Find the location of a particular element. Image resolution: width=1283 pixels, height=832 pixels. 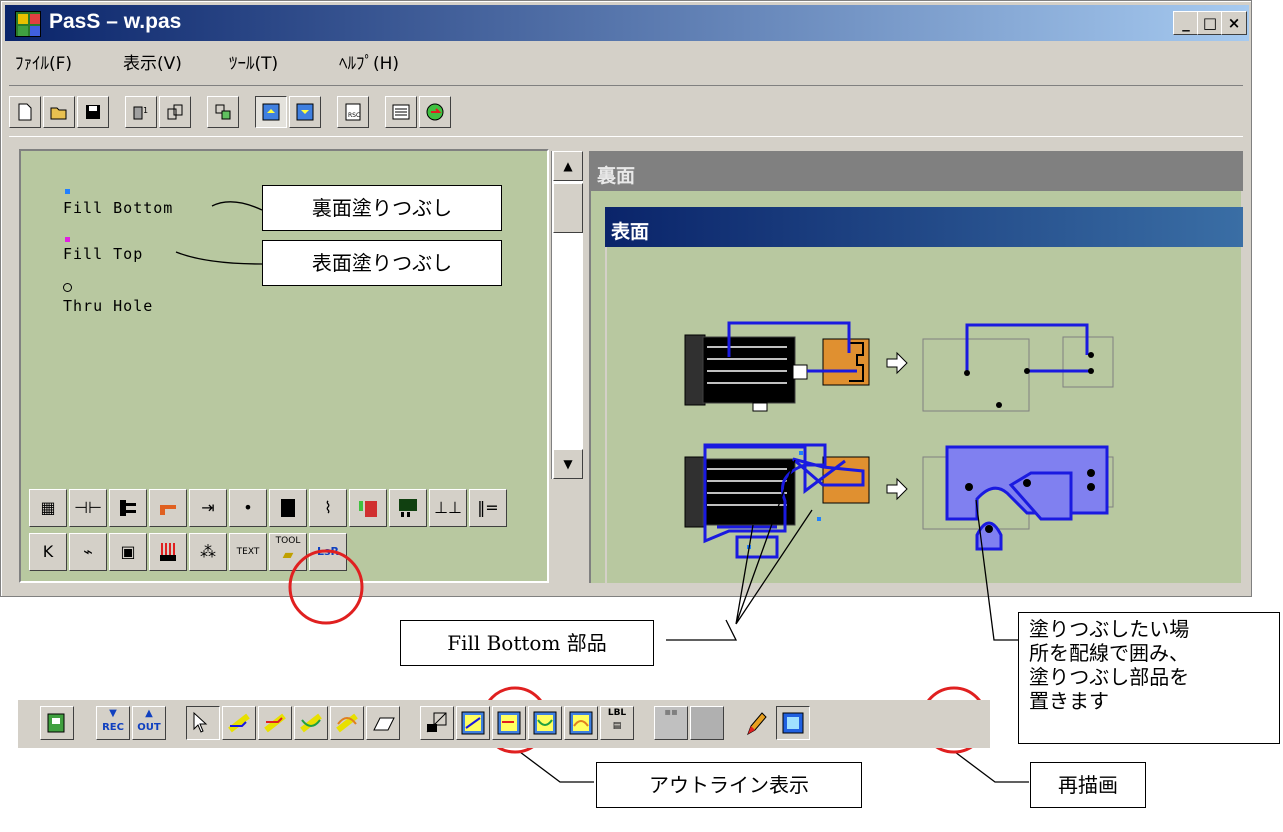

rec-label: REC is located at coordinates (113, 727).